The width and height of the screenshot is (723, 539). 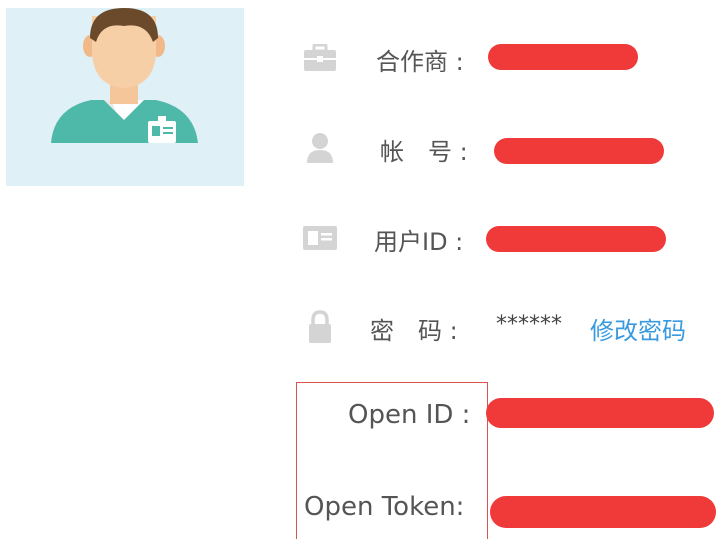 I want to click on password-label: 密 码 :, so click(x=414, y=331).